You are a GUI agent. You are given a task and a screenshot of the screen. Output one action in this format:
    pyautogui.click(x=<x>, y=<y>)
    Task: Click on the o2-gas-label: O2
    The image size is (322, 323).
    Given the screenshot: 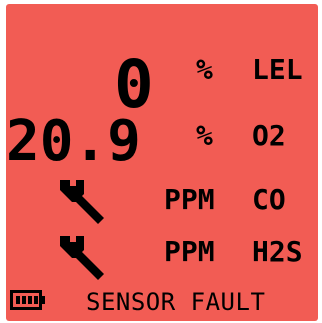 What is the action you would take?
    pyautogui.click(x=269, y=135)
    